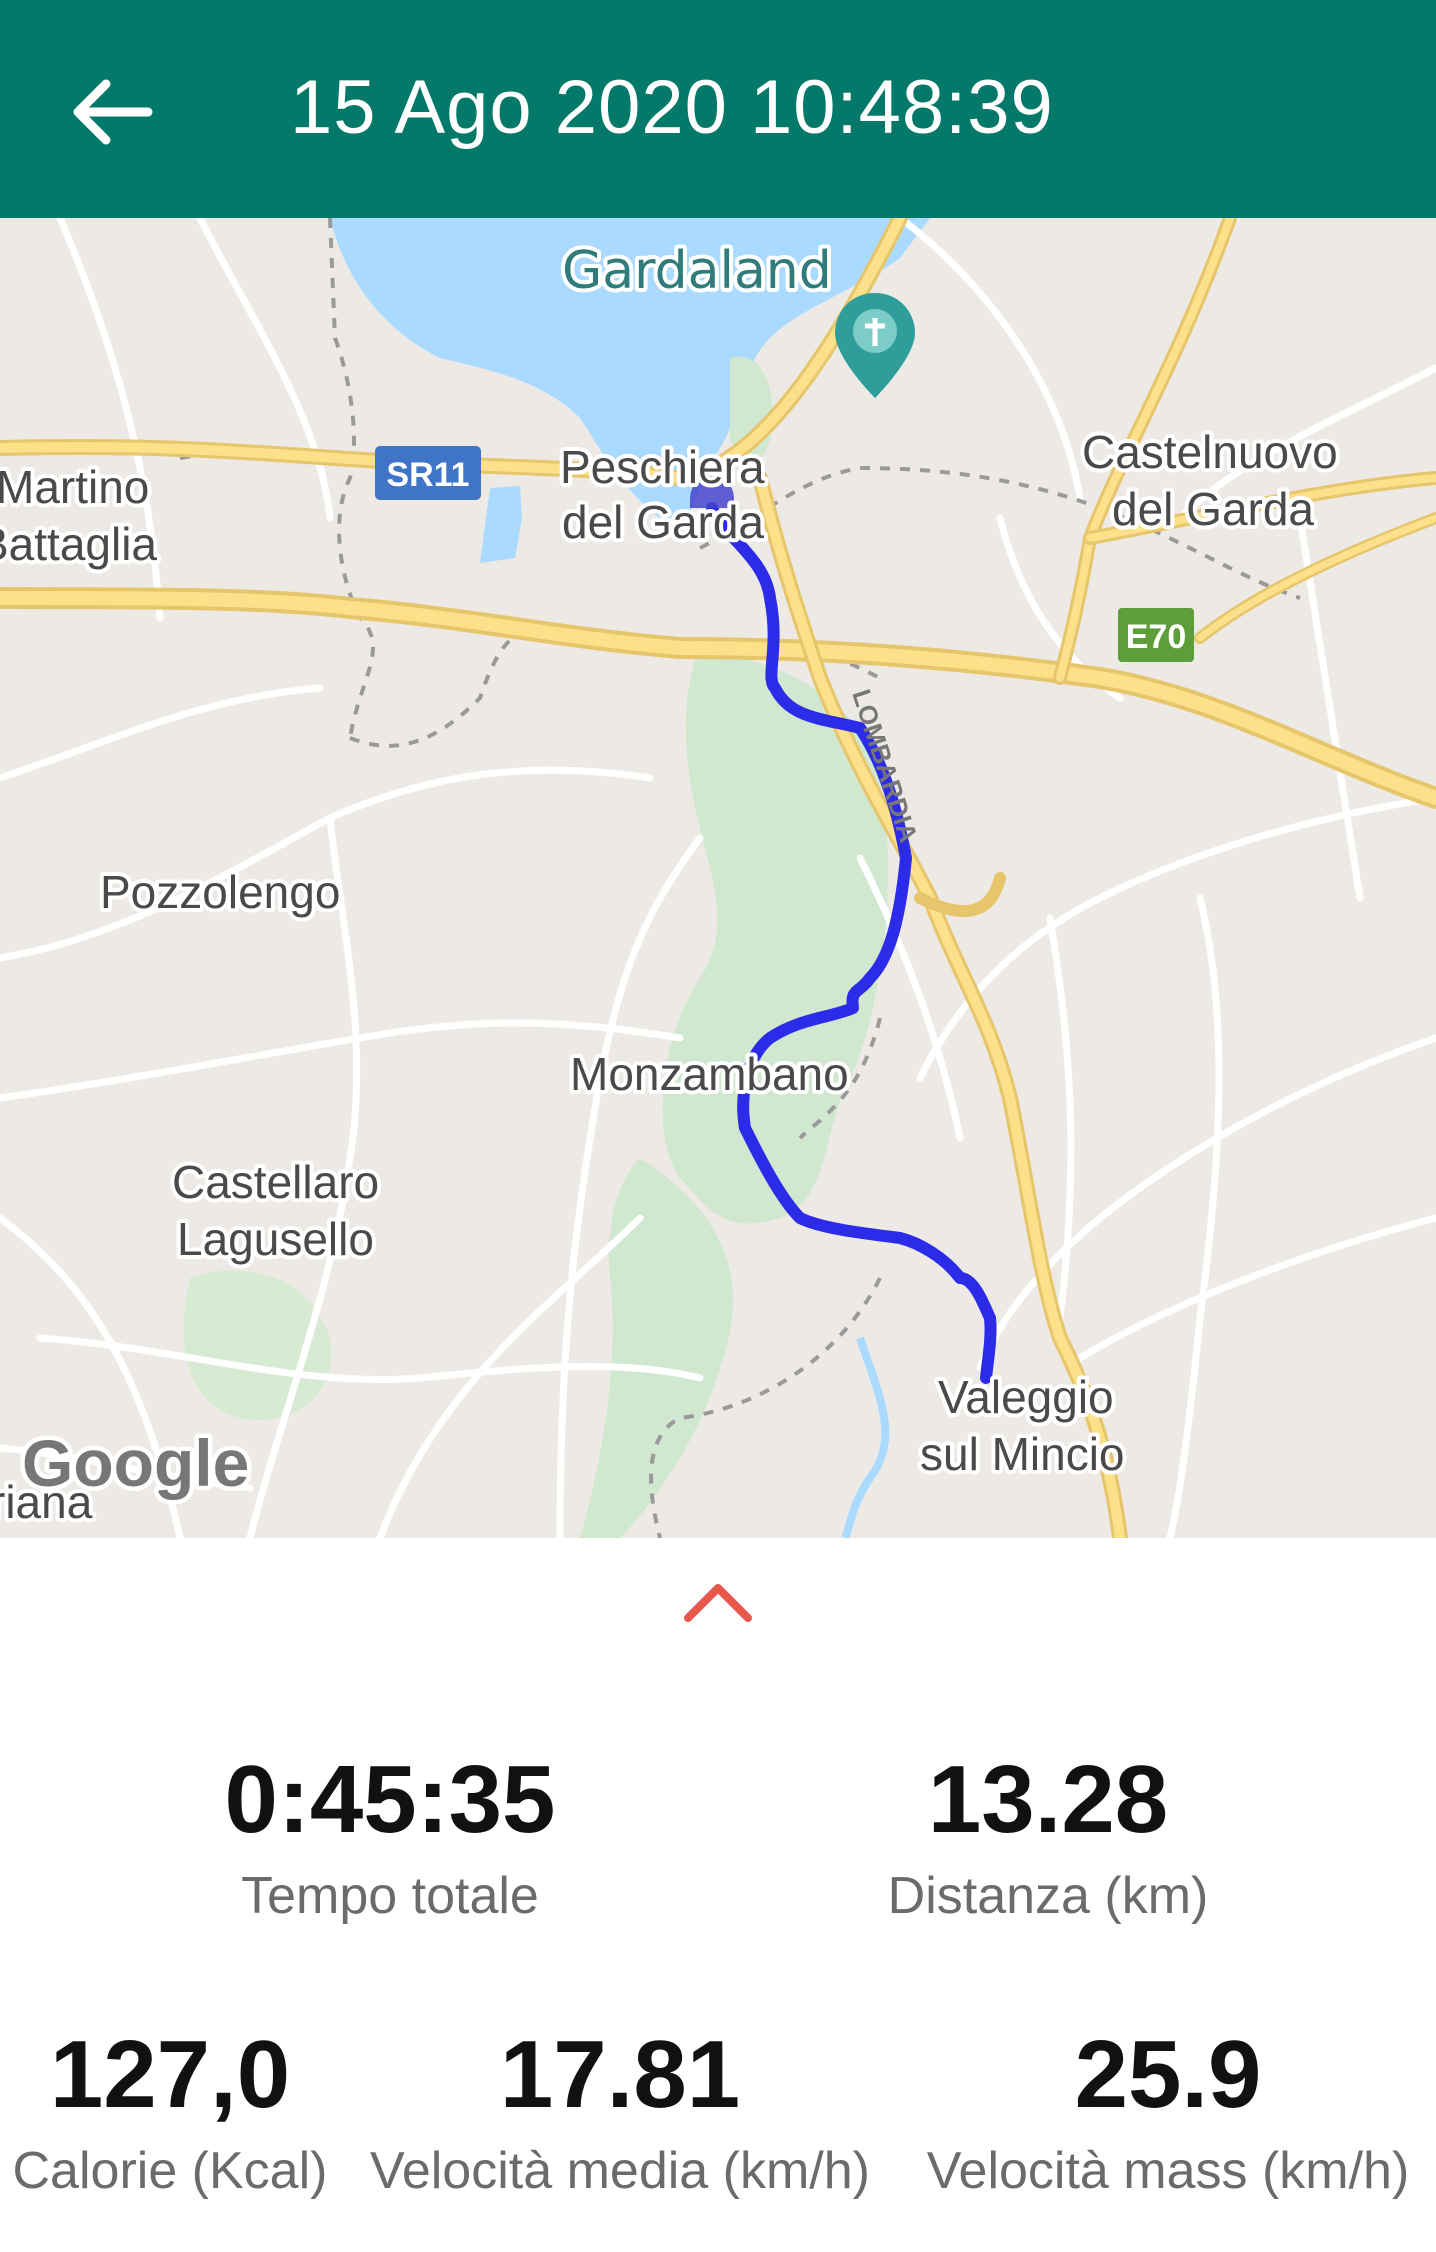 This screenshot has height=2252, width=1436. I want to click on road-shield-e70: E70, so click(1156, 635).